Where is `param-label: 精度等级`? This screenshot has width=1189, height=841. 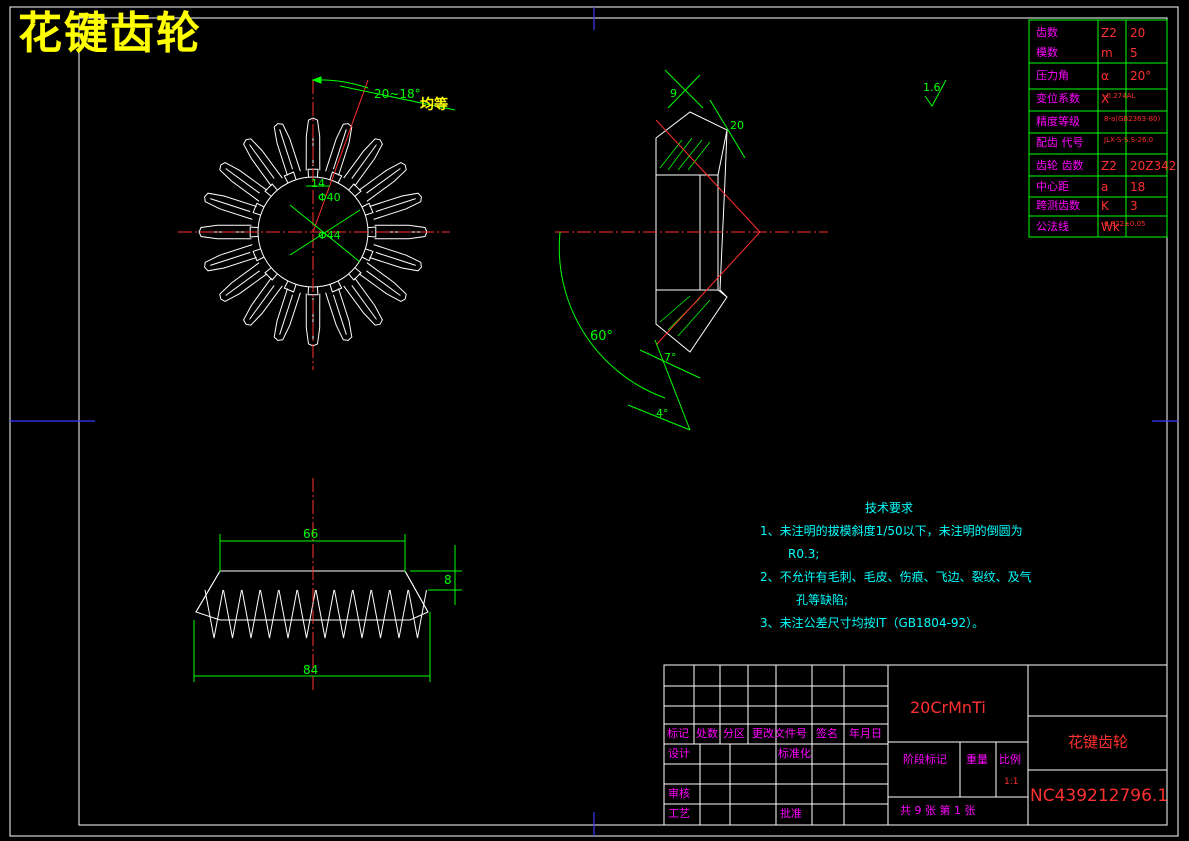
param-label: 精度等级 is located at coordinates (1058, 121).